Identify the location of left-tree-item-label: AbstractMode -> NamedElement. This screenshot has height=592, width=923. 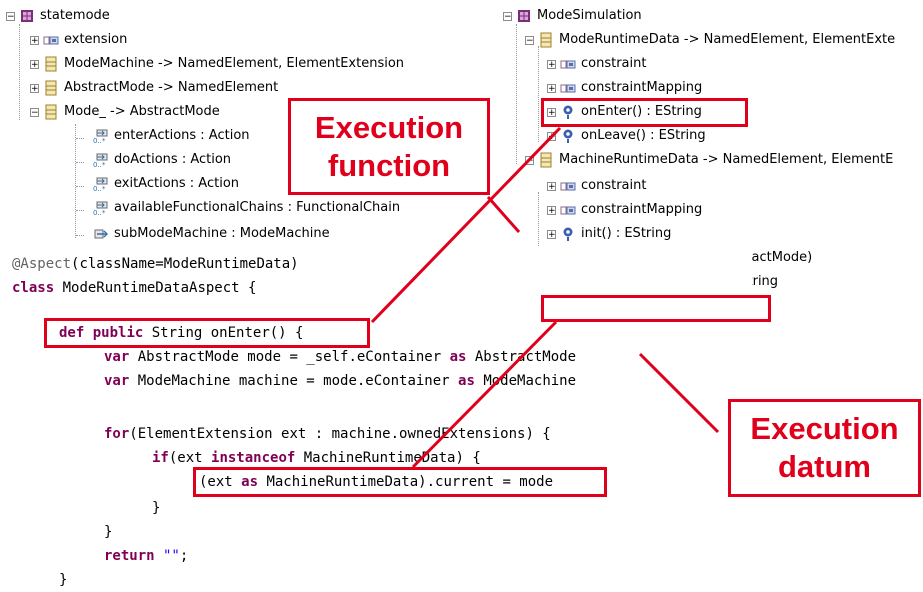
(171, 87).